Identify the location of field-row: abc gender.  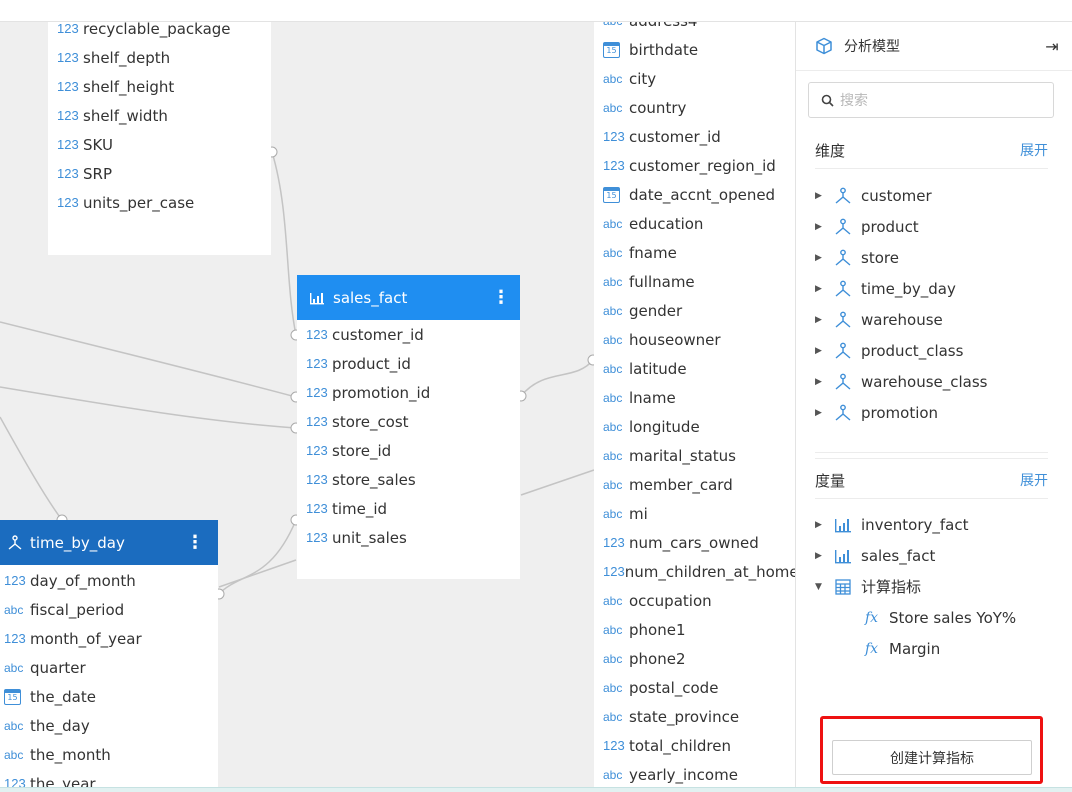
(699, 310).